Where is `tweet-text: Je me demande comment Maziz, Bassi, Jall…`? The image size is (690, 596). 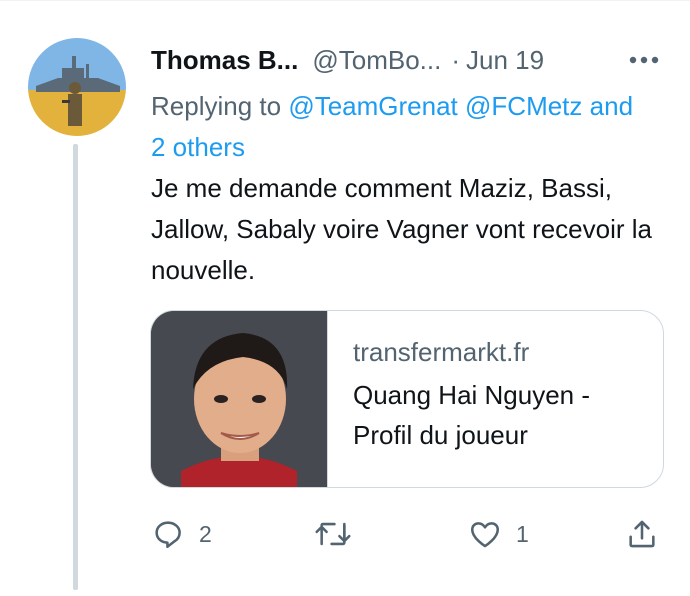
tweet-text: Je me demande comment Maziz, Bassi, Jall… is located at coordinates (401, 229).